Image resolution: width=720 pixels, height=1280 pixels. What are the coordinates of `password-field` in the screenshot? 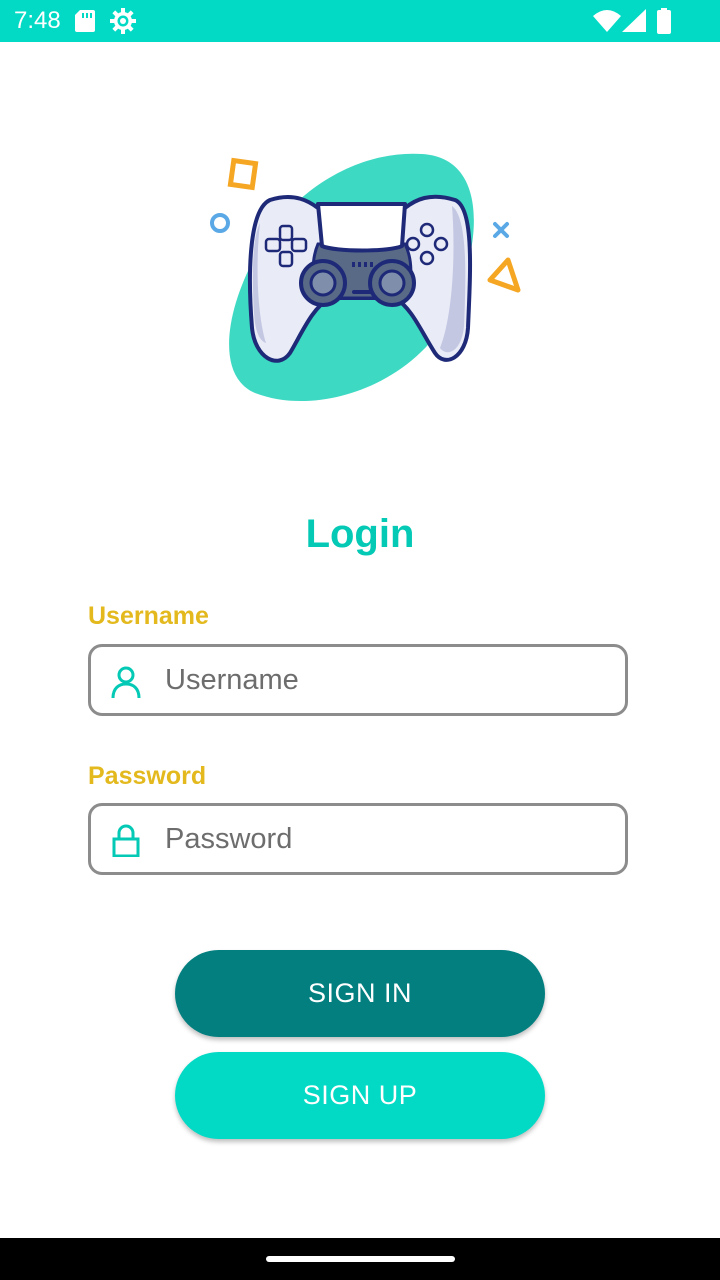 It's located at (358, 839).